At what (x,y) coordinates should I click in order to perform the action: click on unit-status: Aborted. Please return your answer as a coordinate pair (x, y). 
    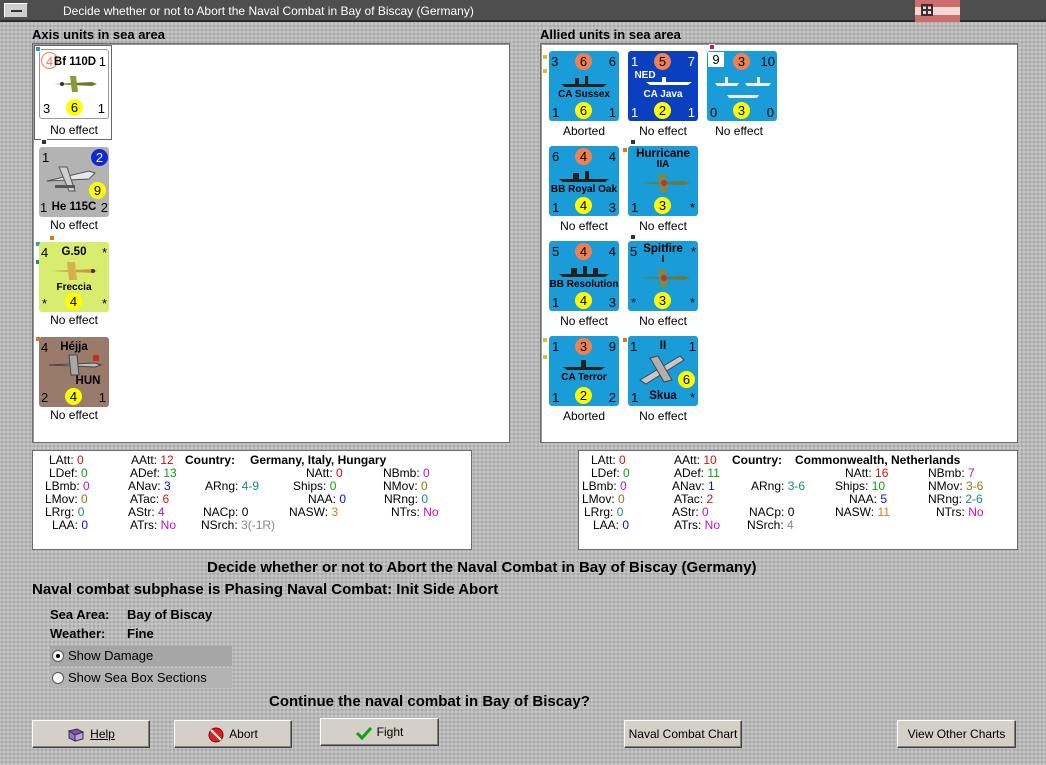
    Looking at the image, I should click on (584, 131).